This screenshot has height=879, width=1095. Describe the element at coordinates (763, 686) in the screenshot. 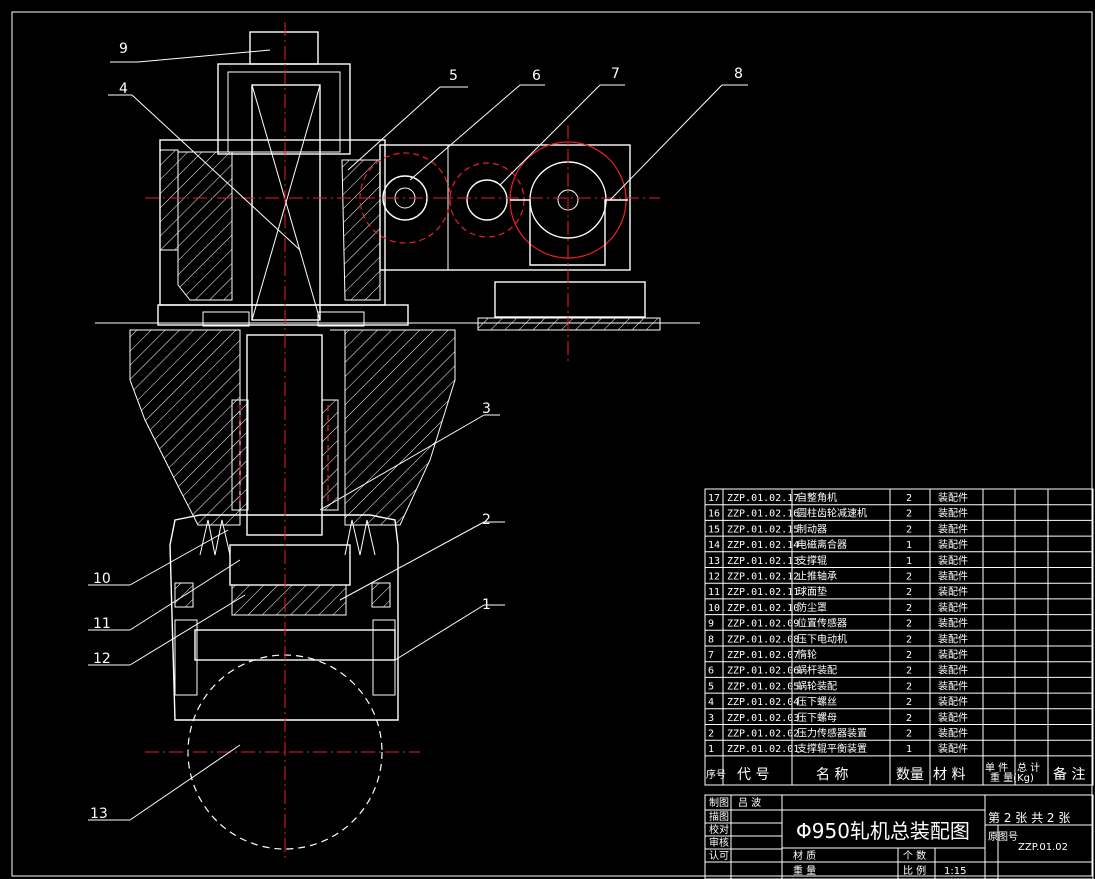

I see `cell-code: ZZP.01.02.05` at that location.